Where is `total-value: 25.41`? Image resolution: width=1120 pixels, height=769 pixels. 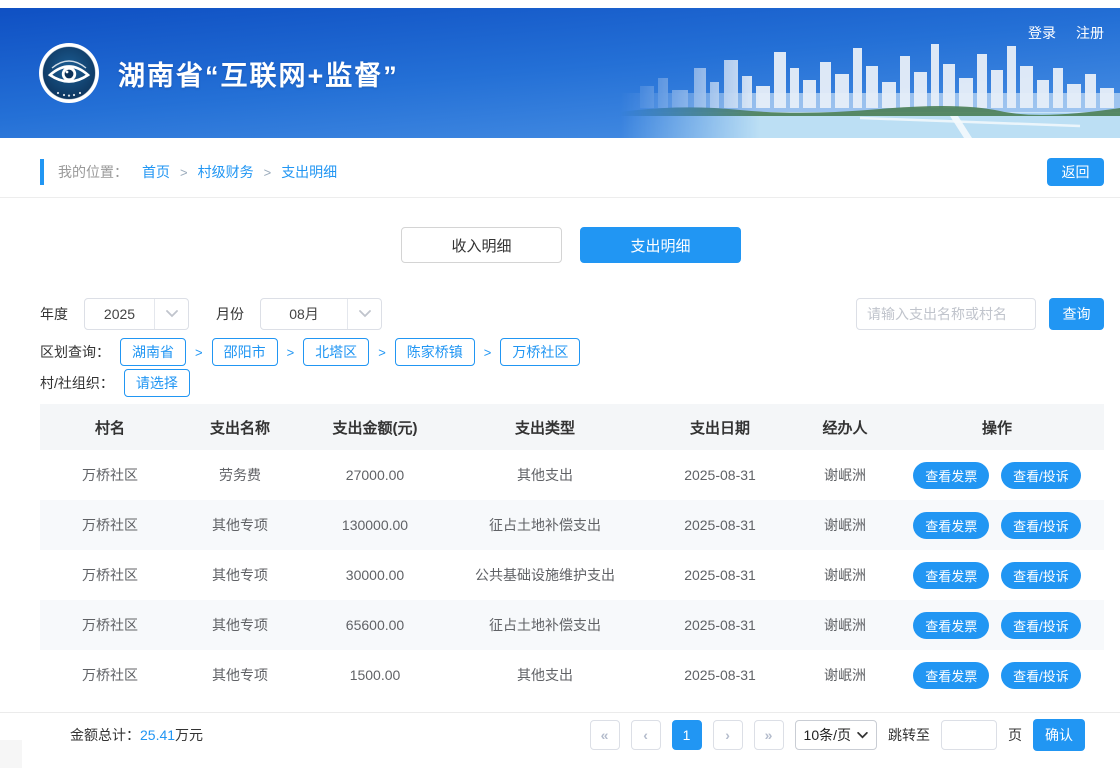 total-value: 25.41 is located at coordinates (158, 735).